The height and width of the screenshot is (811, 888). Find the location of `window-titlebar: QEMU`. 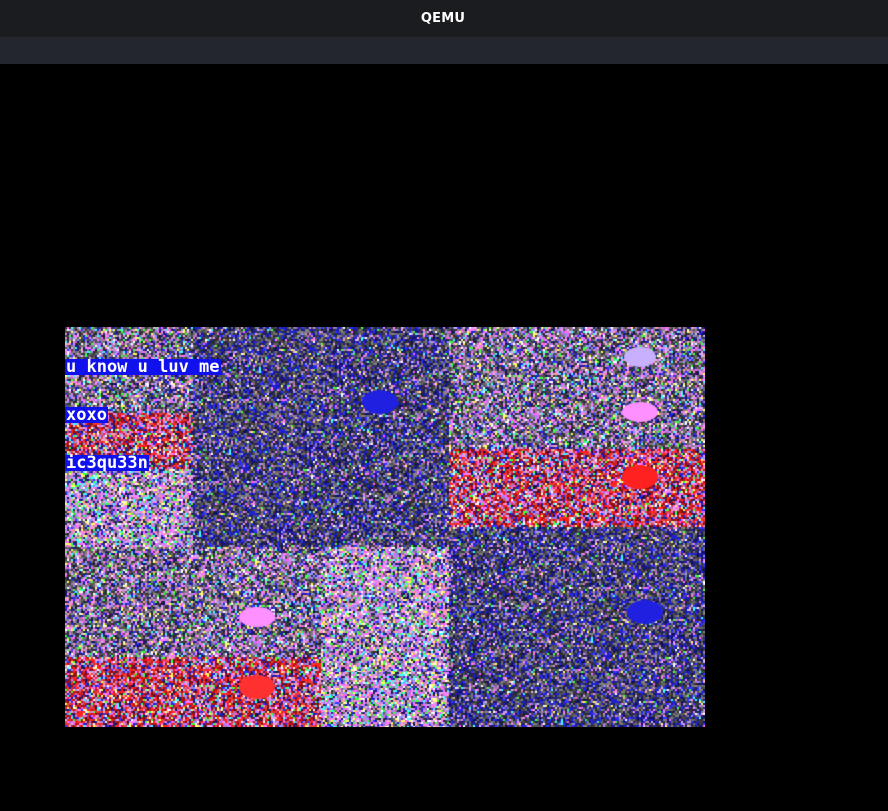

window-titlebar: QEMU is located at coordinates (444, 18).